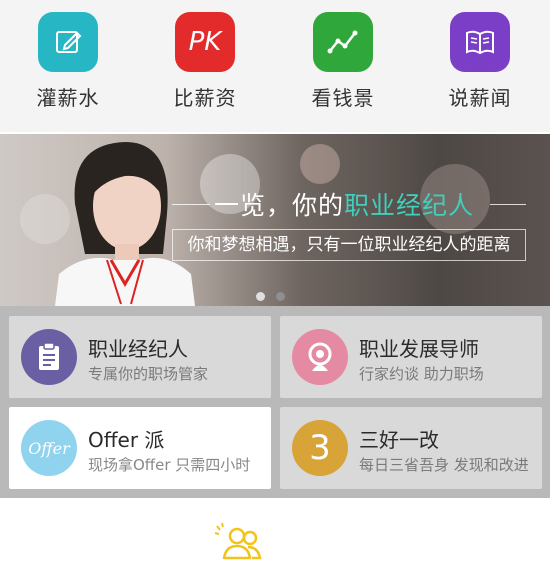 This screenshot has width=550, height=570. I want to click on clipboard-icon, so click(49, 357).